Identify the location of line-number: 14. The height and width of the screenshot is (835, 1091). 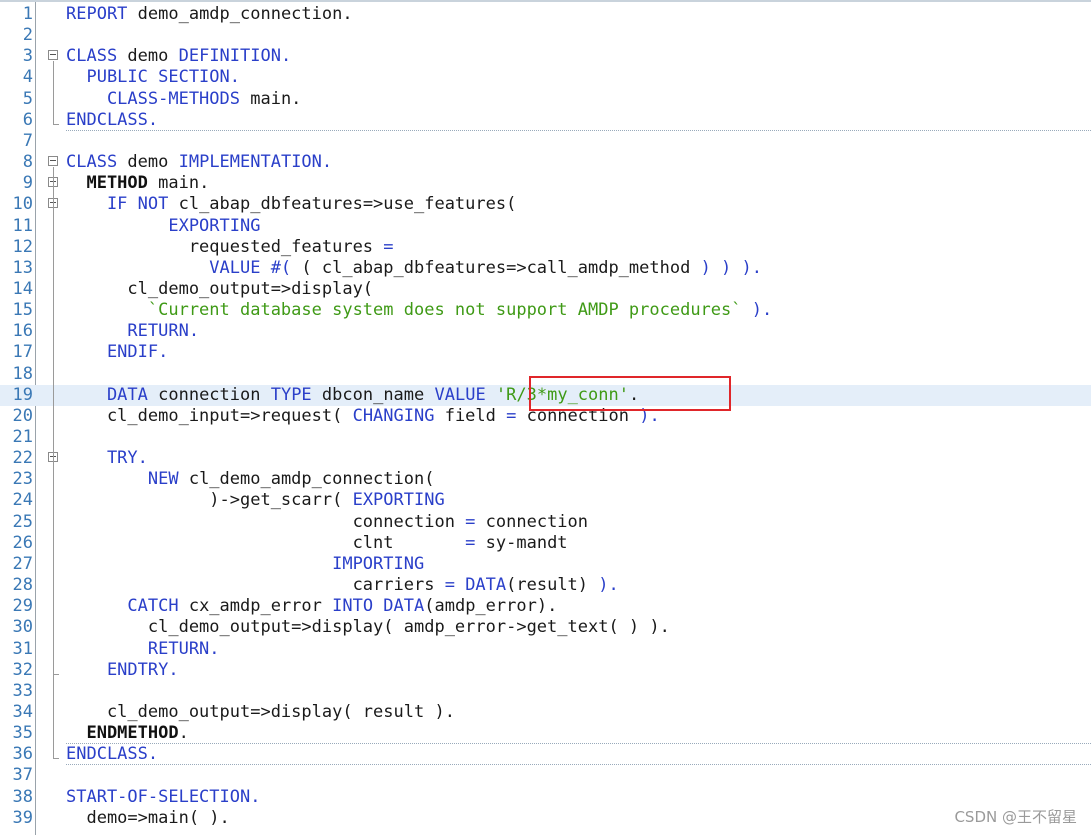
(22, 288).